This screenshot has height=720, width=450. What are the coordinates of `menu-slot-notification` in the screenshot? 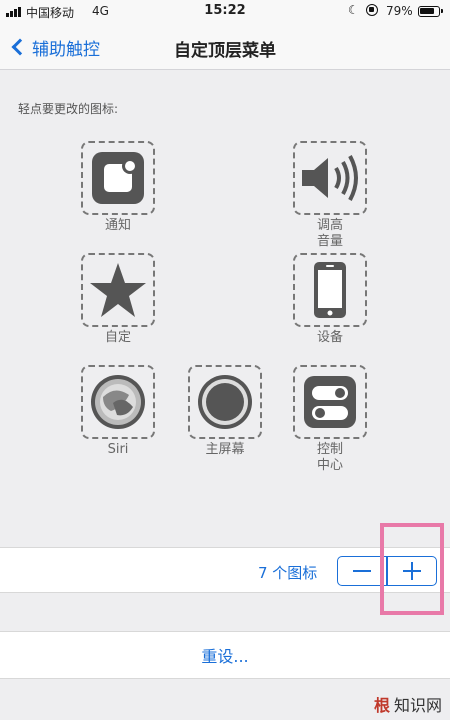 It's located at (118, 178).